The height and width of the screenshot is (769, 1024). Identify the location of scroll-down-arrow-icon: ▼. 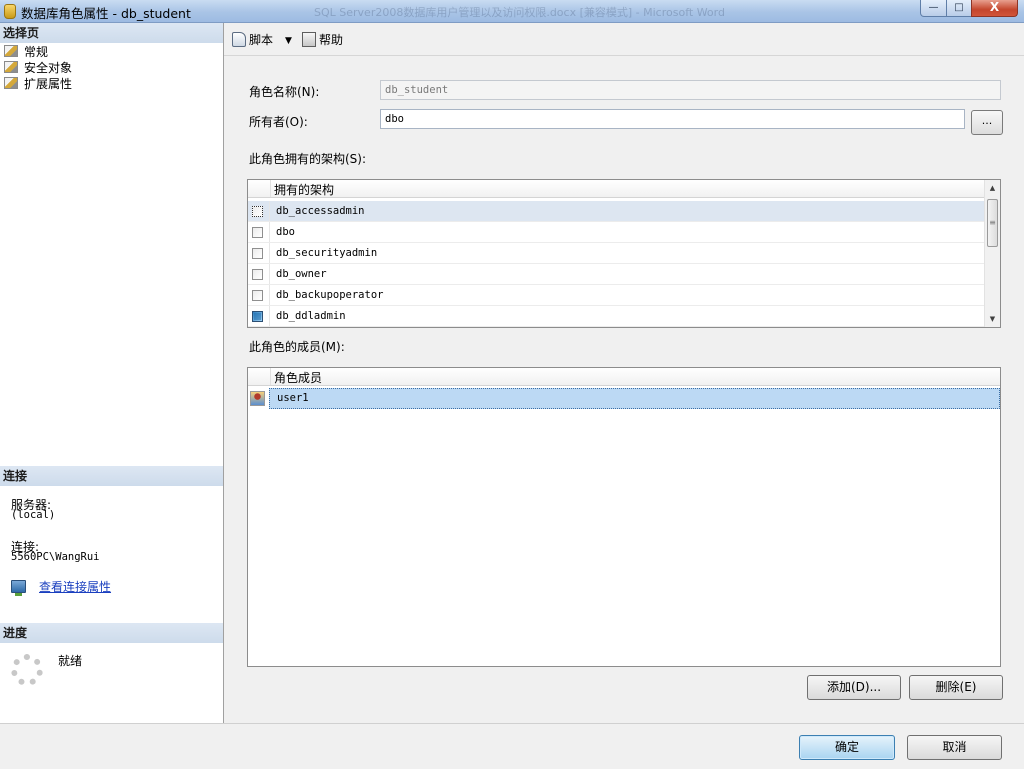
(992, 319).